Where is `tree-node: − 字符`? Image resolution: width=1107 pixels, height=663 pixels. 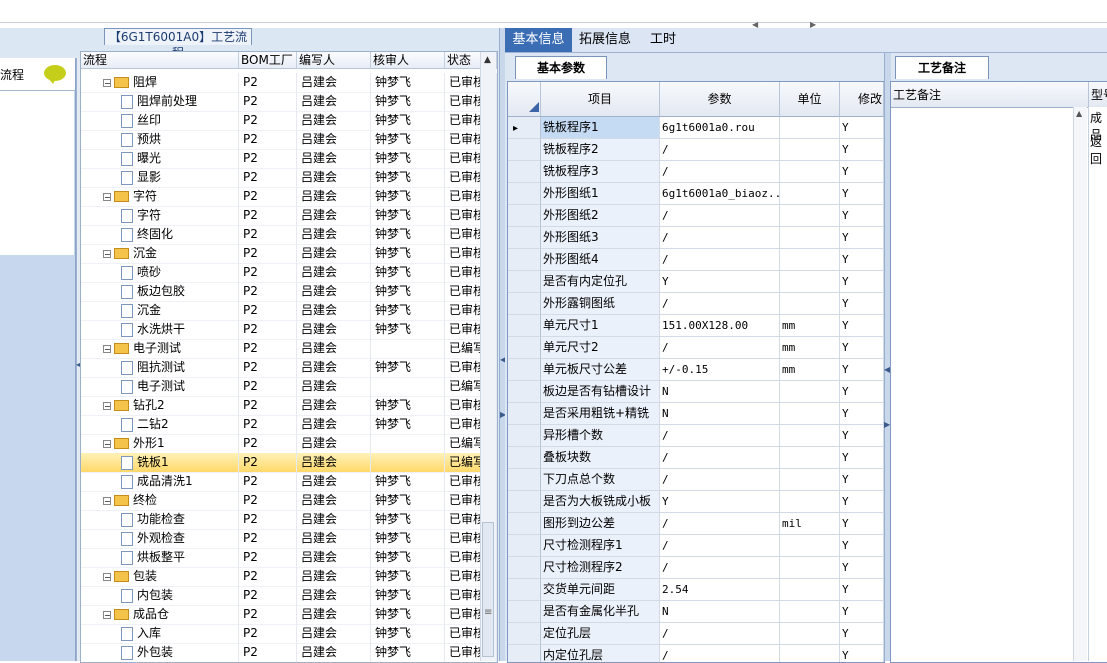 tree-node: − 字符 is located at coordinates (160, 196).